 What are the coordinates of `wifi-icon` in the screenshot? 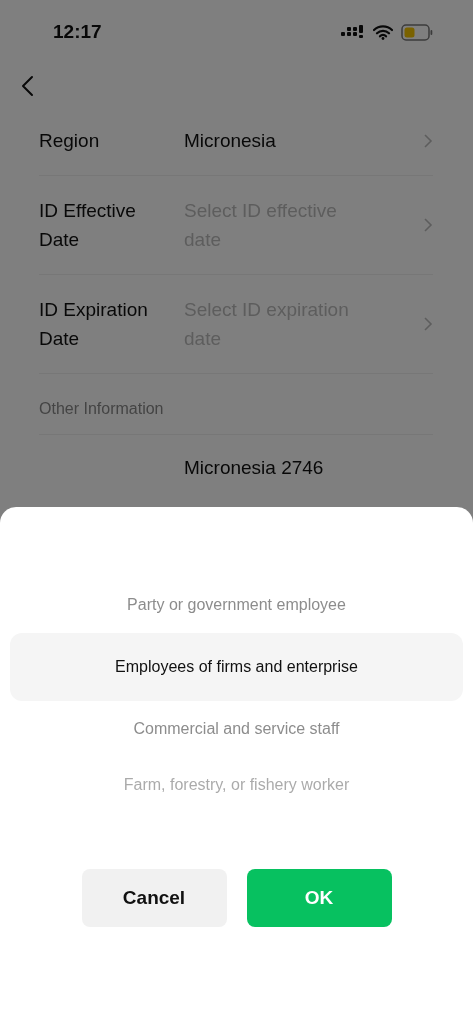 It's located at (383, 32).